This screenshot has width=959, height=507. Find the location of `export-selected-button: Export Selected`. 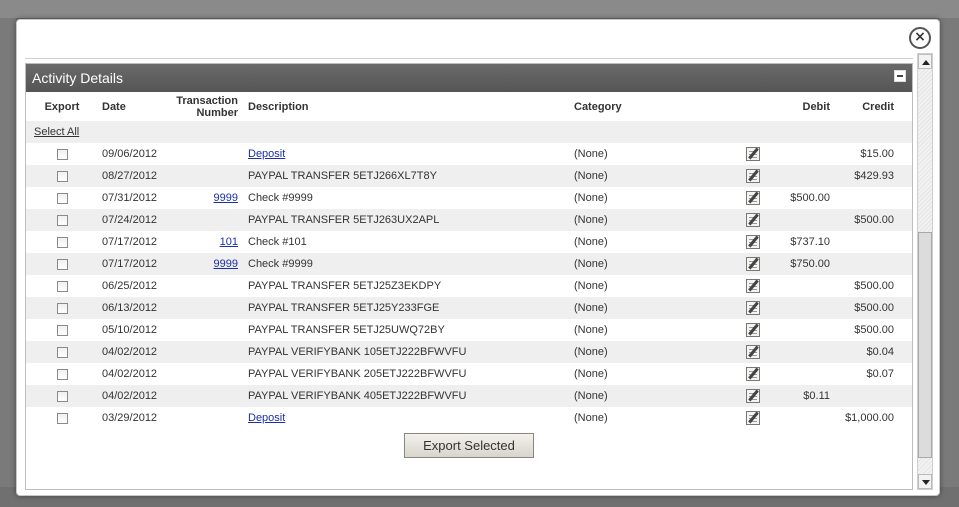

export-selected-button: Export Selected is located at coordinates (469, 445).